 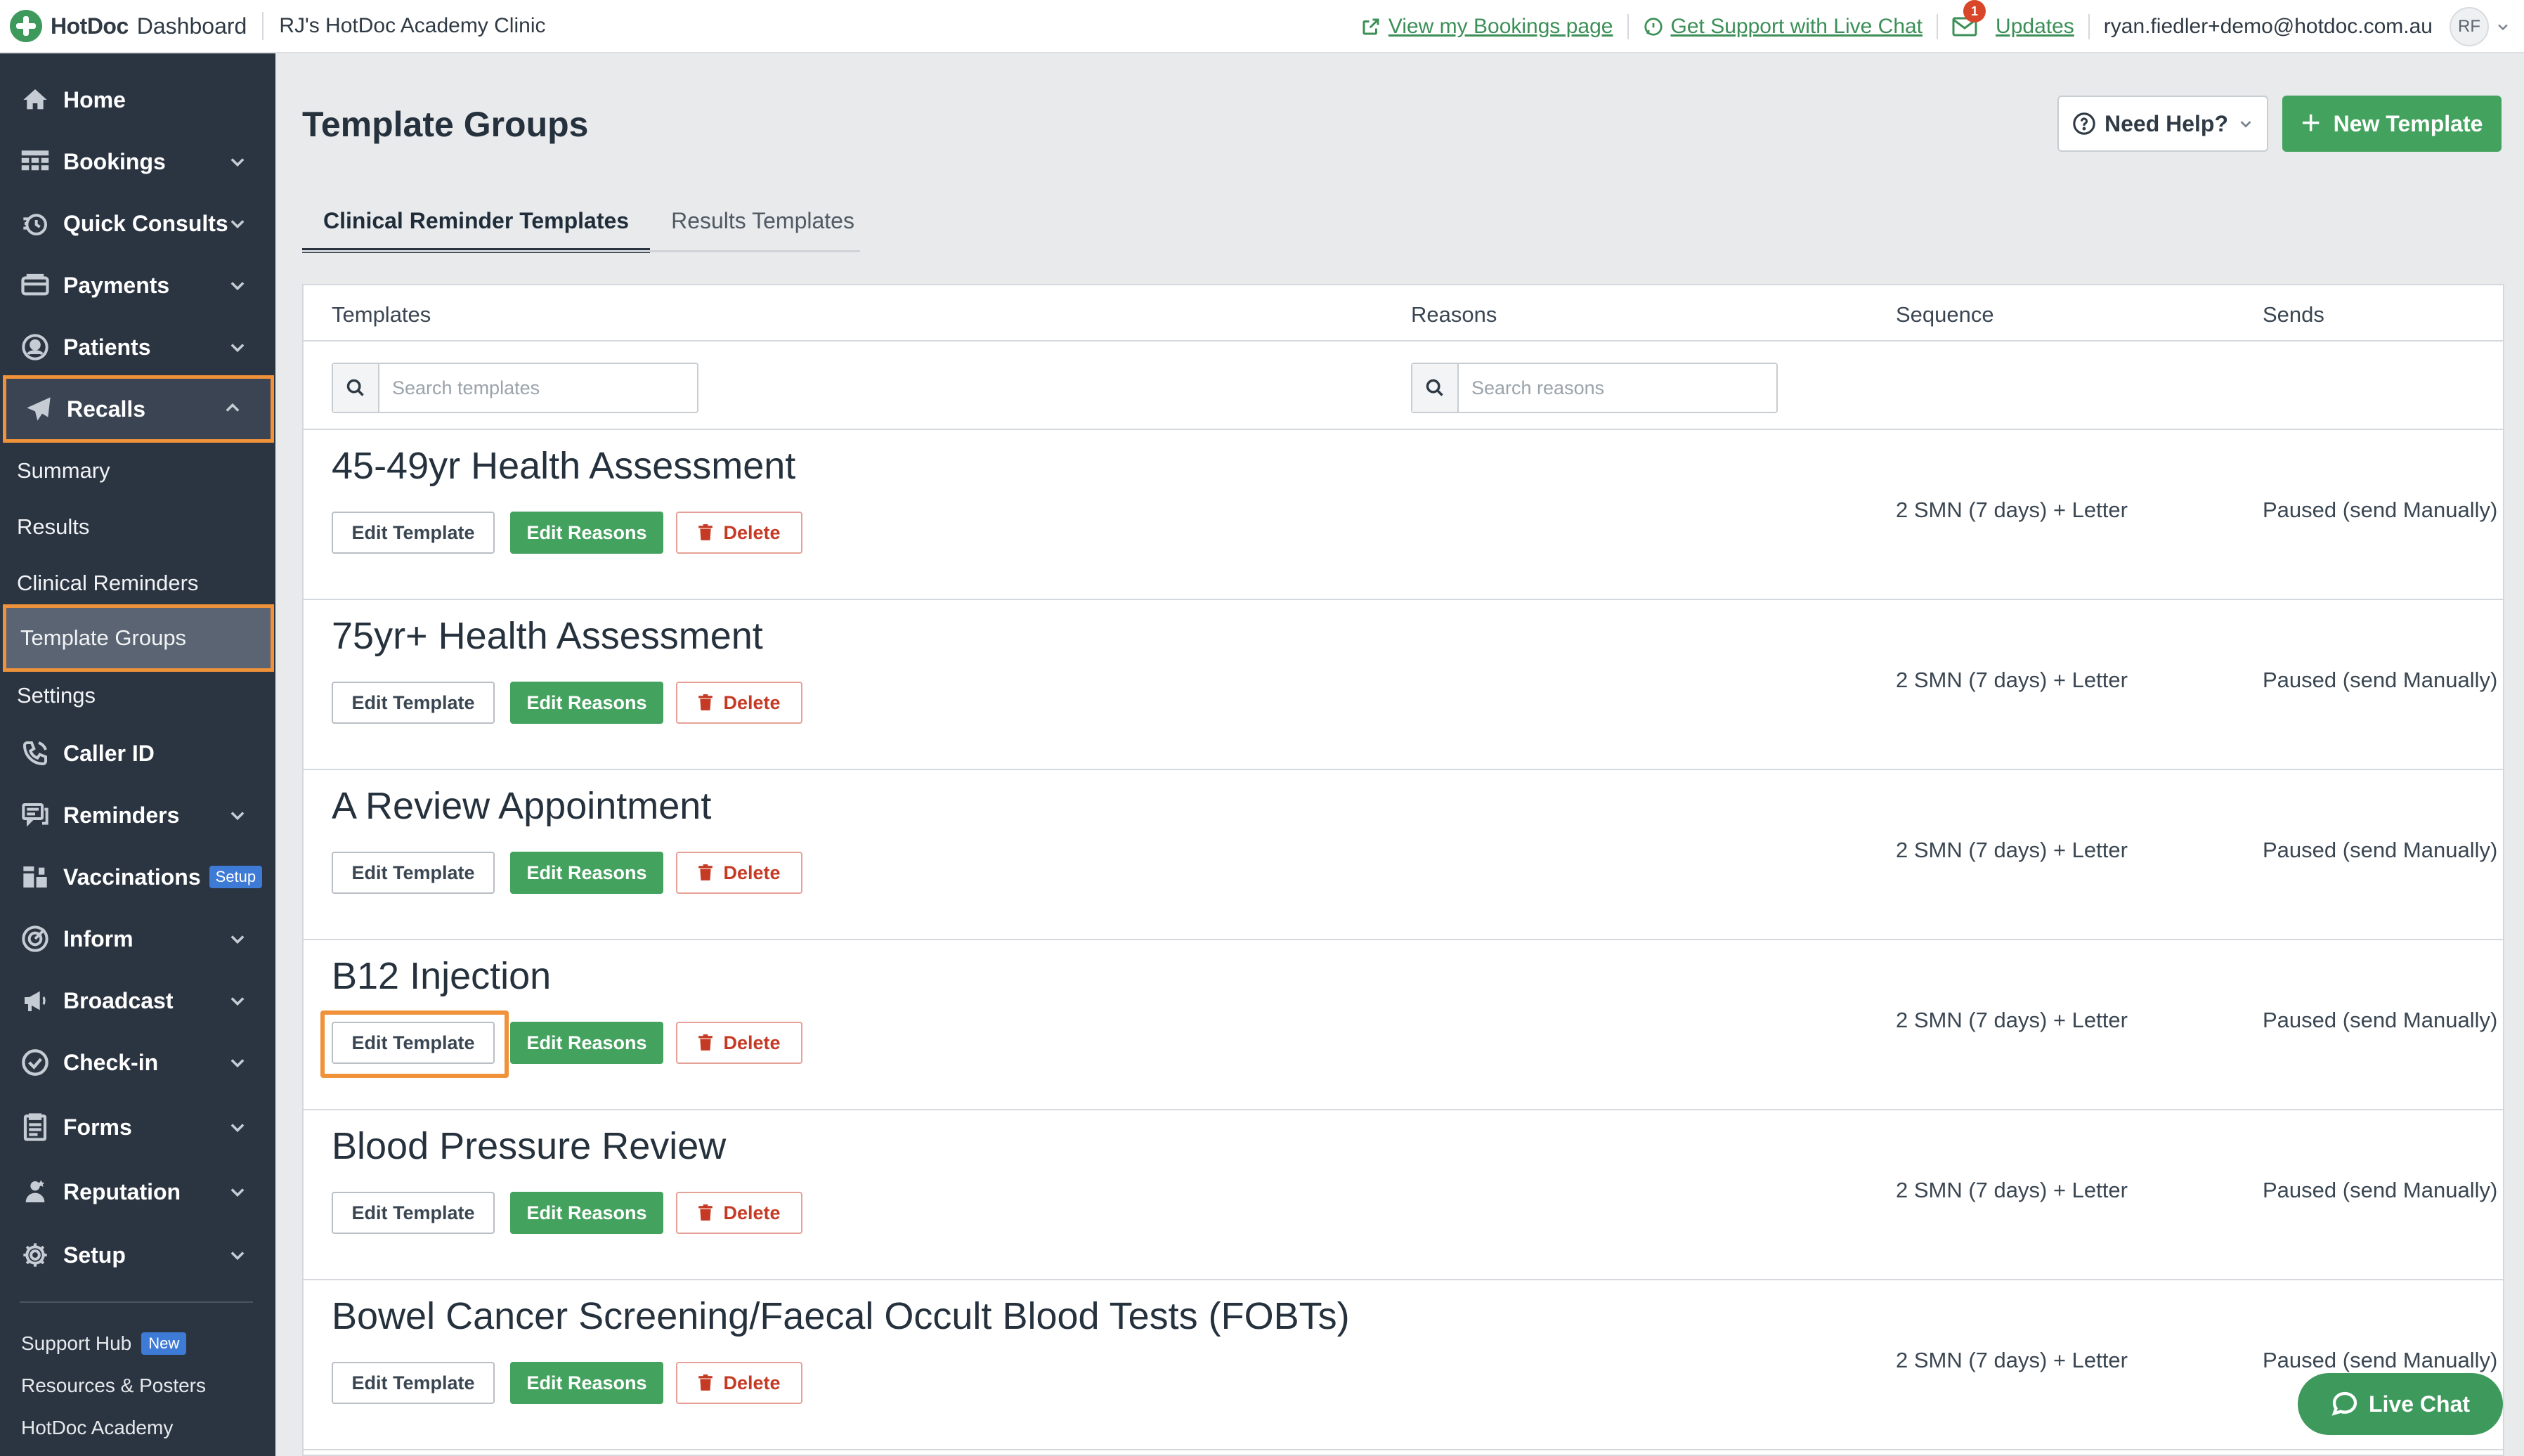 What do you see at coordinates (137, 1192) in the screenshot?
I see `sidebar-item-reputation: Reputation` at bounding box center [137, 1192].